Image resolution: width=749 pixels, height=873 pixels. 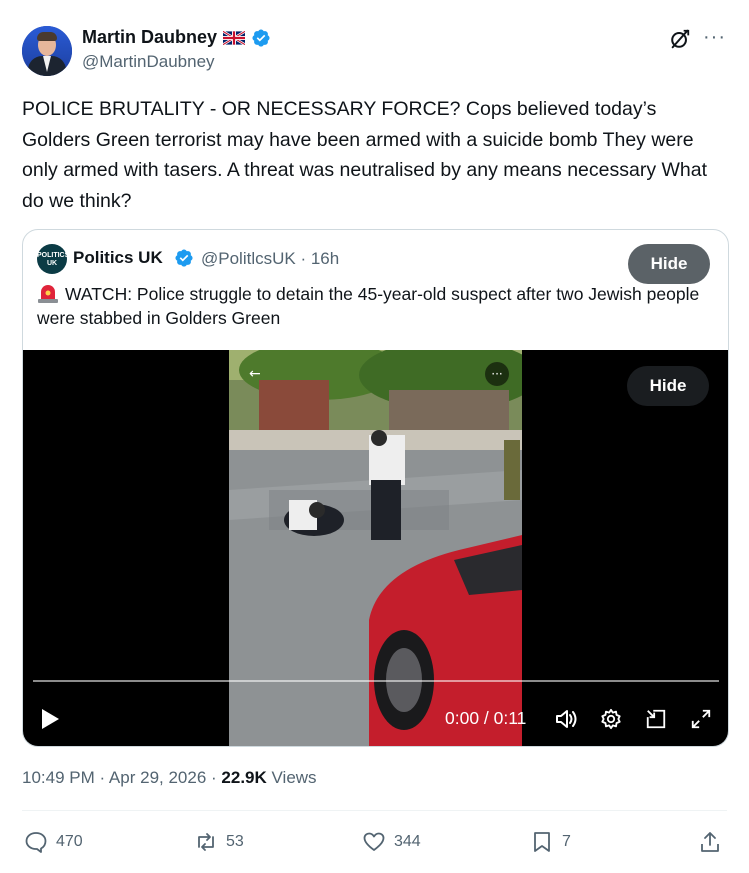 What do you see at coordinates (611, 719) in the screenshot?
I see `settings-gear-icon` at bounding box center [611, 719].